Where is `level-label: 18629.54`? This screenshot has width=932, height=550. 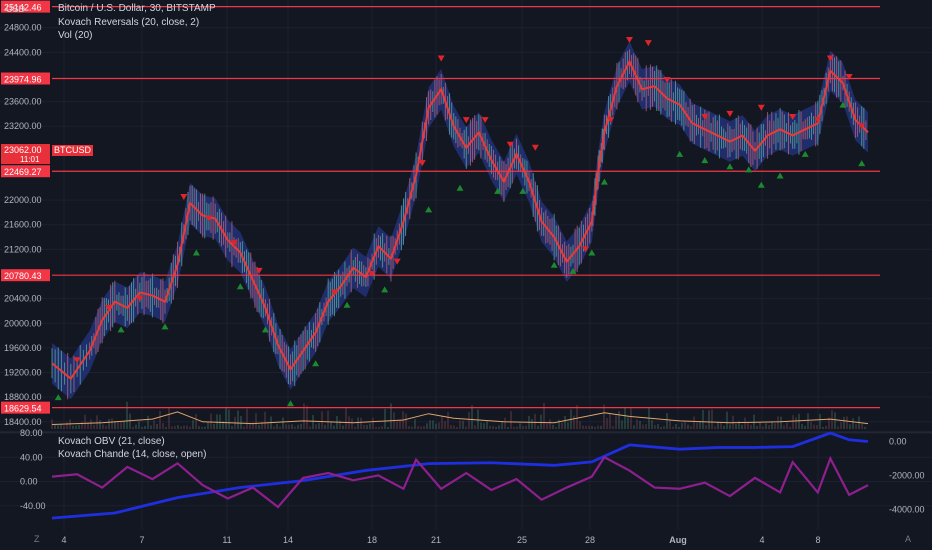
level-label: 18629.54 is located at coordinates (23, 409).